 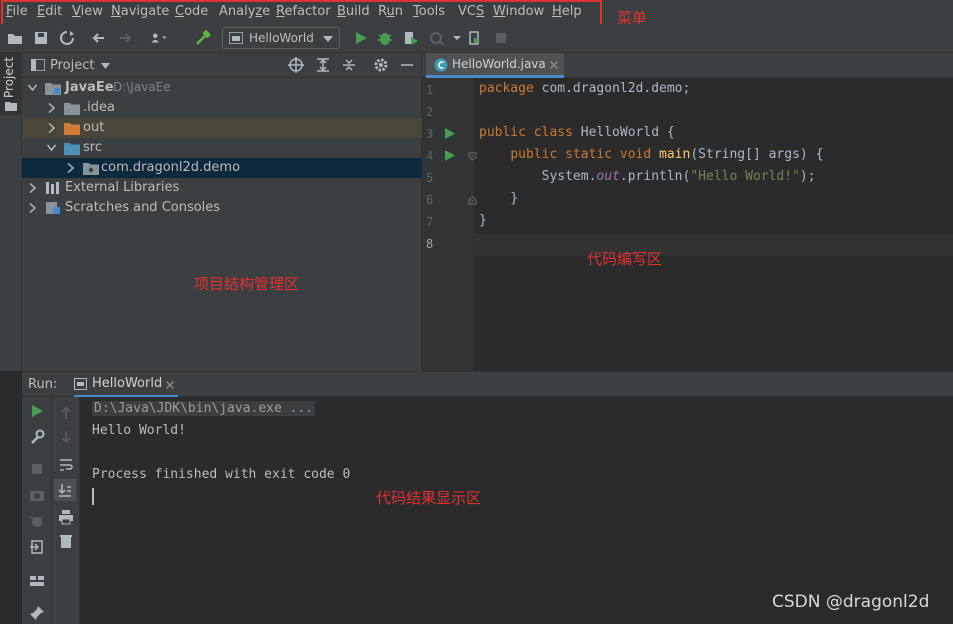 I want to click on editor-tab-helloworld: HelloWorld.java, so click(x=495, y=65).